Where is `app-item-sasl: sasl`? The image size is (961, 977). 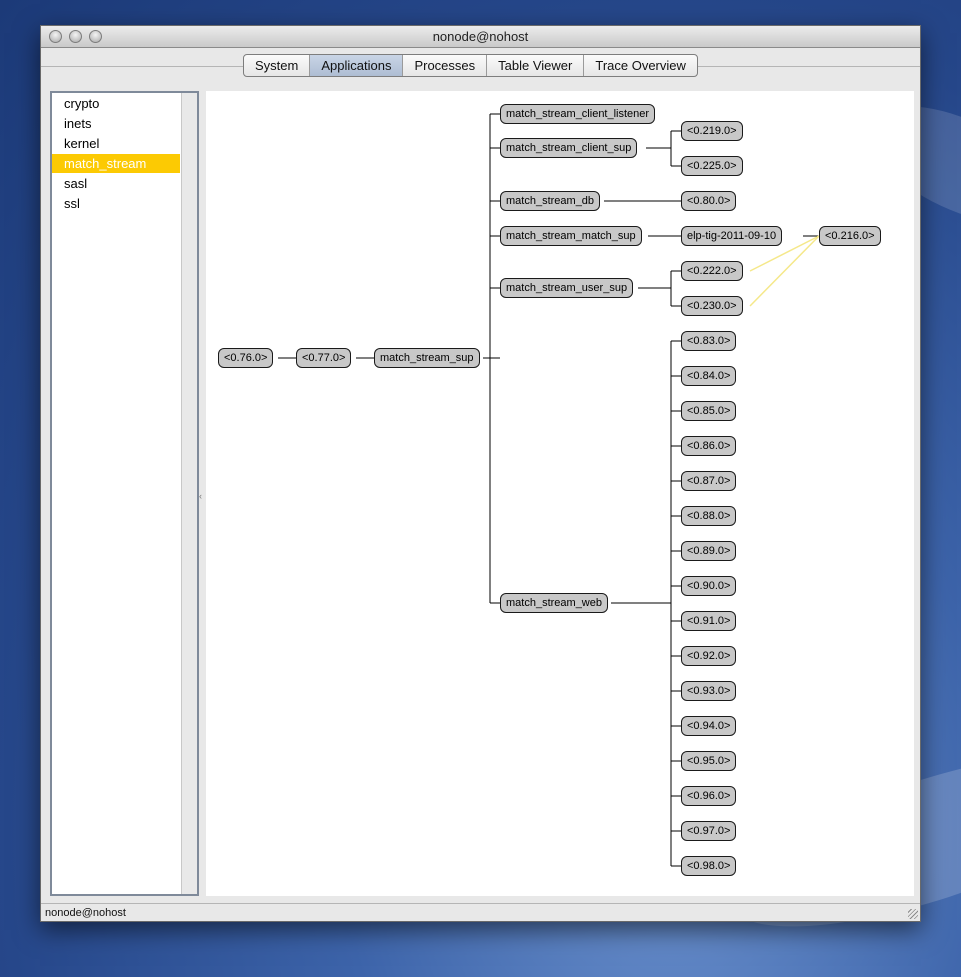
app-item-sasl: sasl is located at coordinates (116, 183).